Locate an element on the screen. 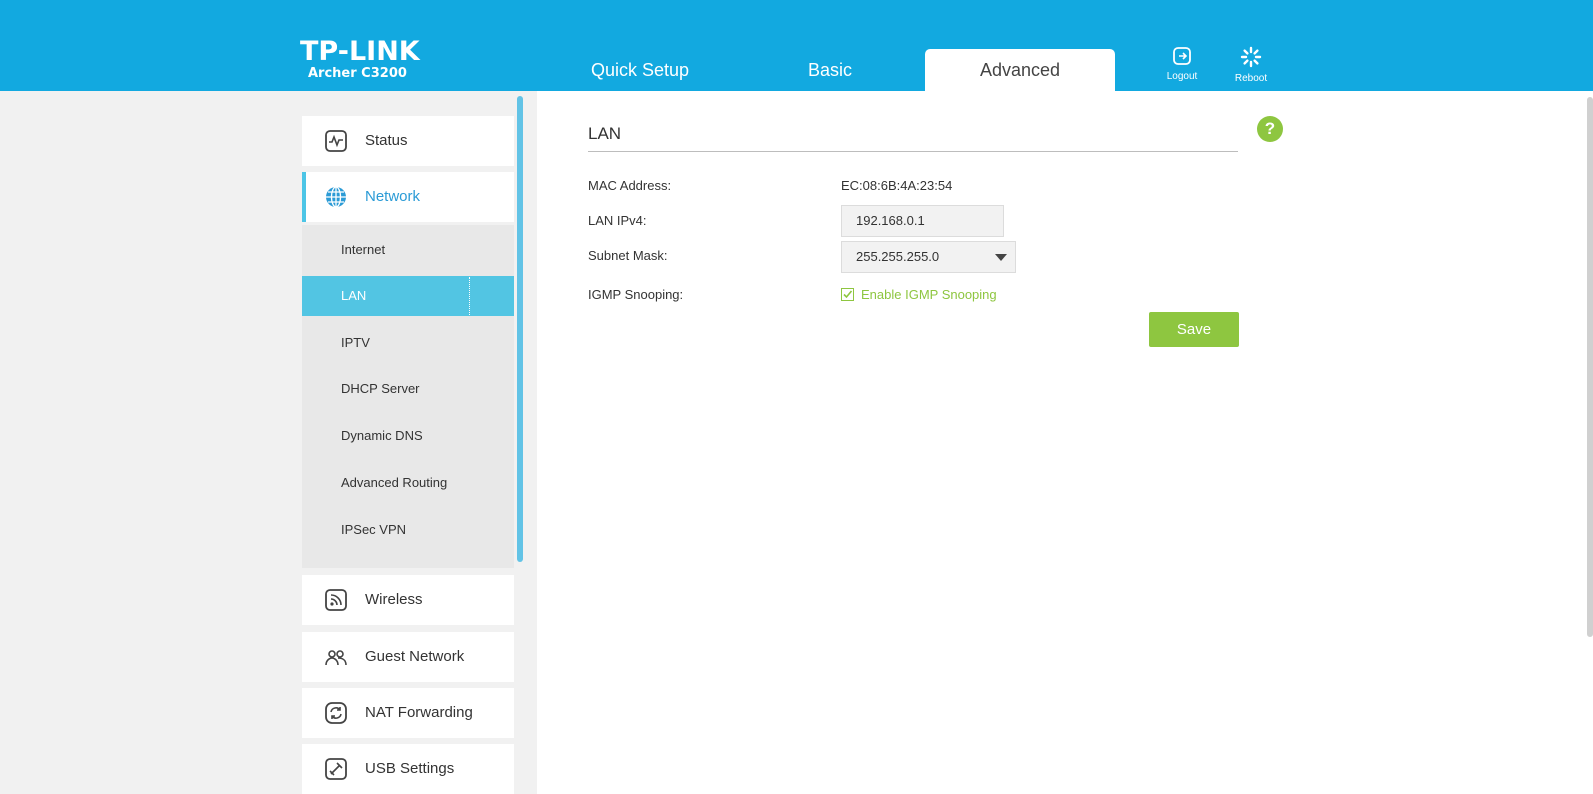  reboot-button: Reboot is located at coordinates (1251, 65).